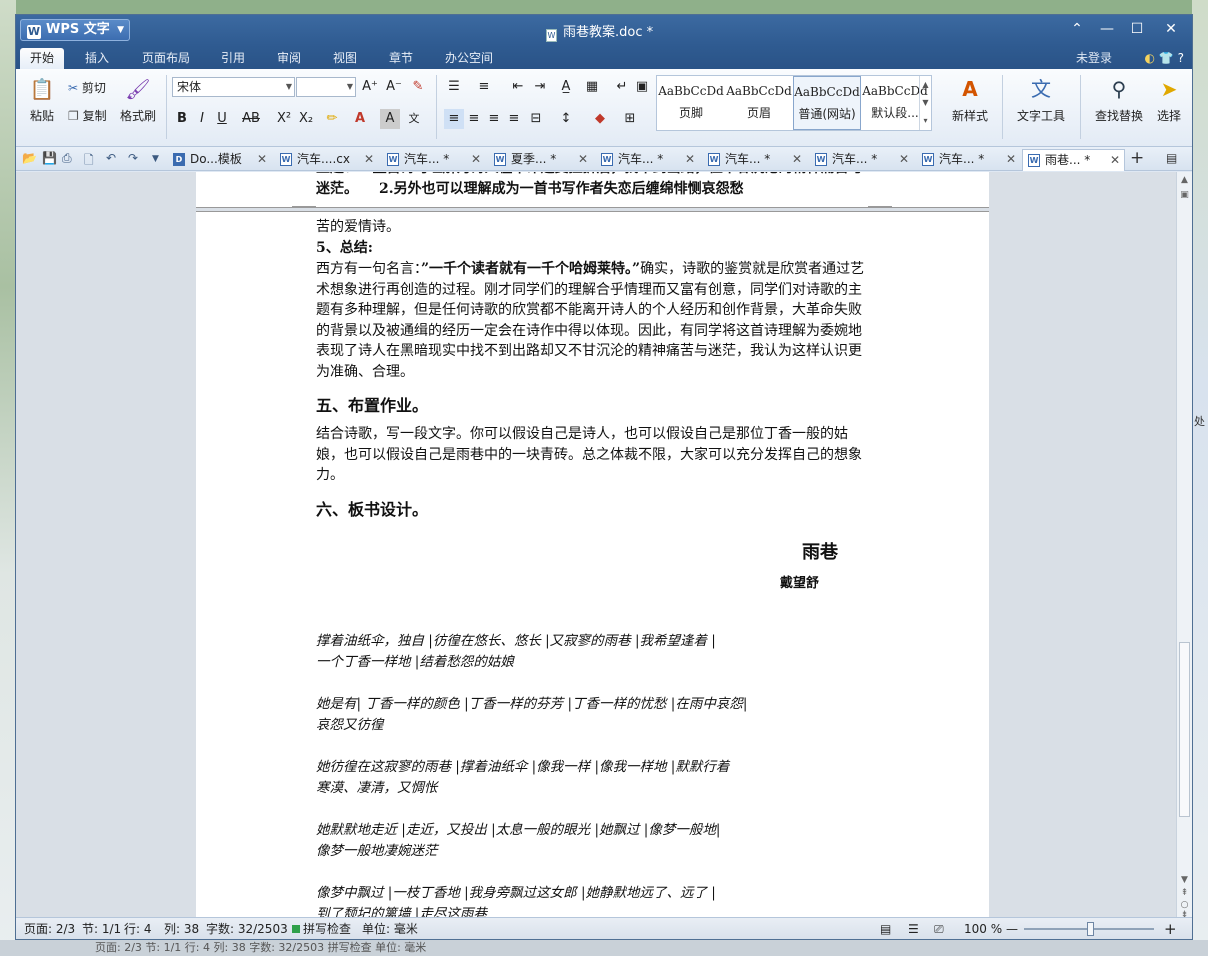 The height and width of the screenshot is (956, 1208). Describe the element at coordinates (133, 158) in the screenshot. I see `redo-icon: ↷` at that location.